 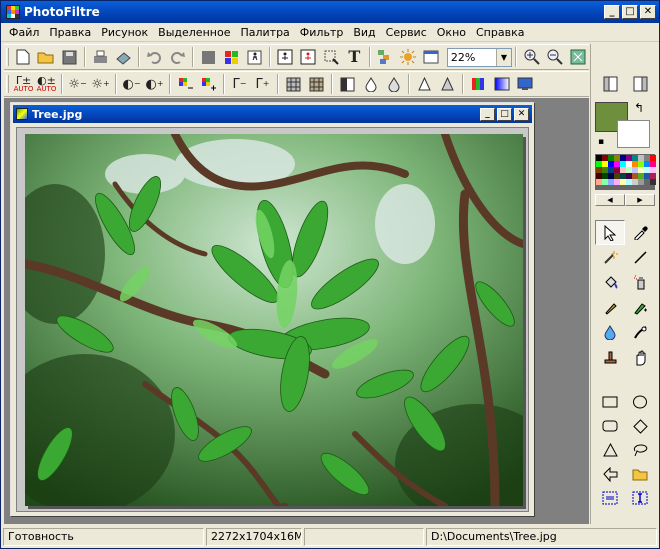 I want to click on background-color, so click(x=633, y=134).